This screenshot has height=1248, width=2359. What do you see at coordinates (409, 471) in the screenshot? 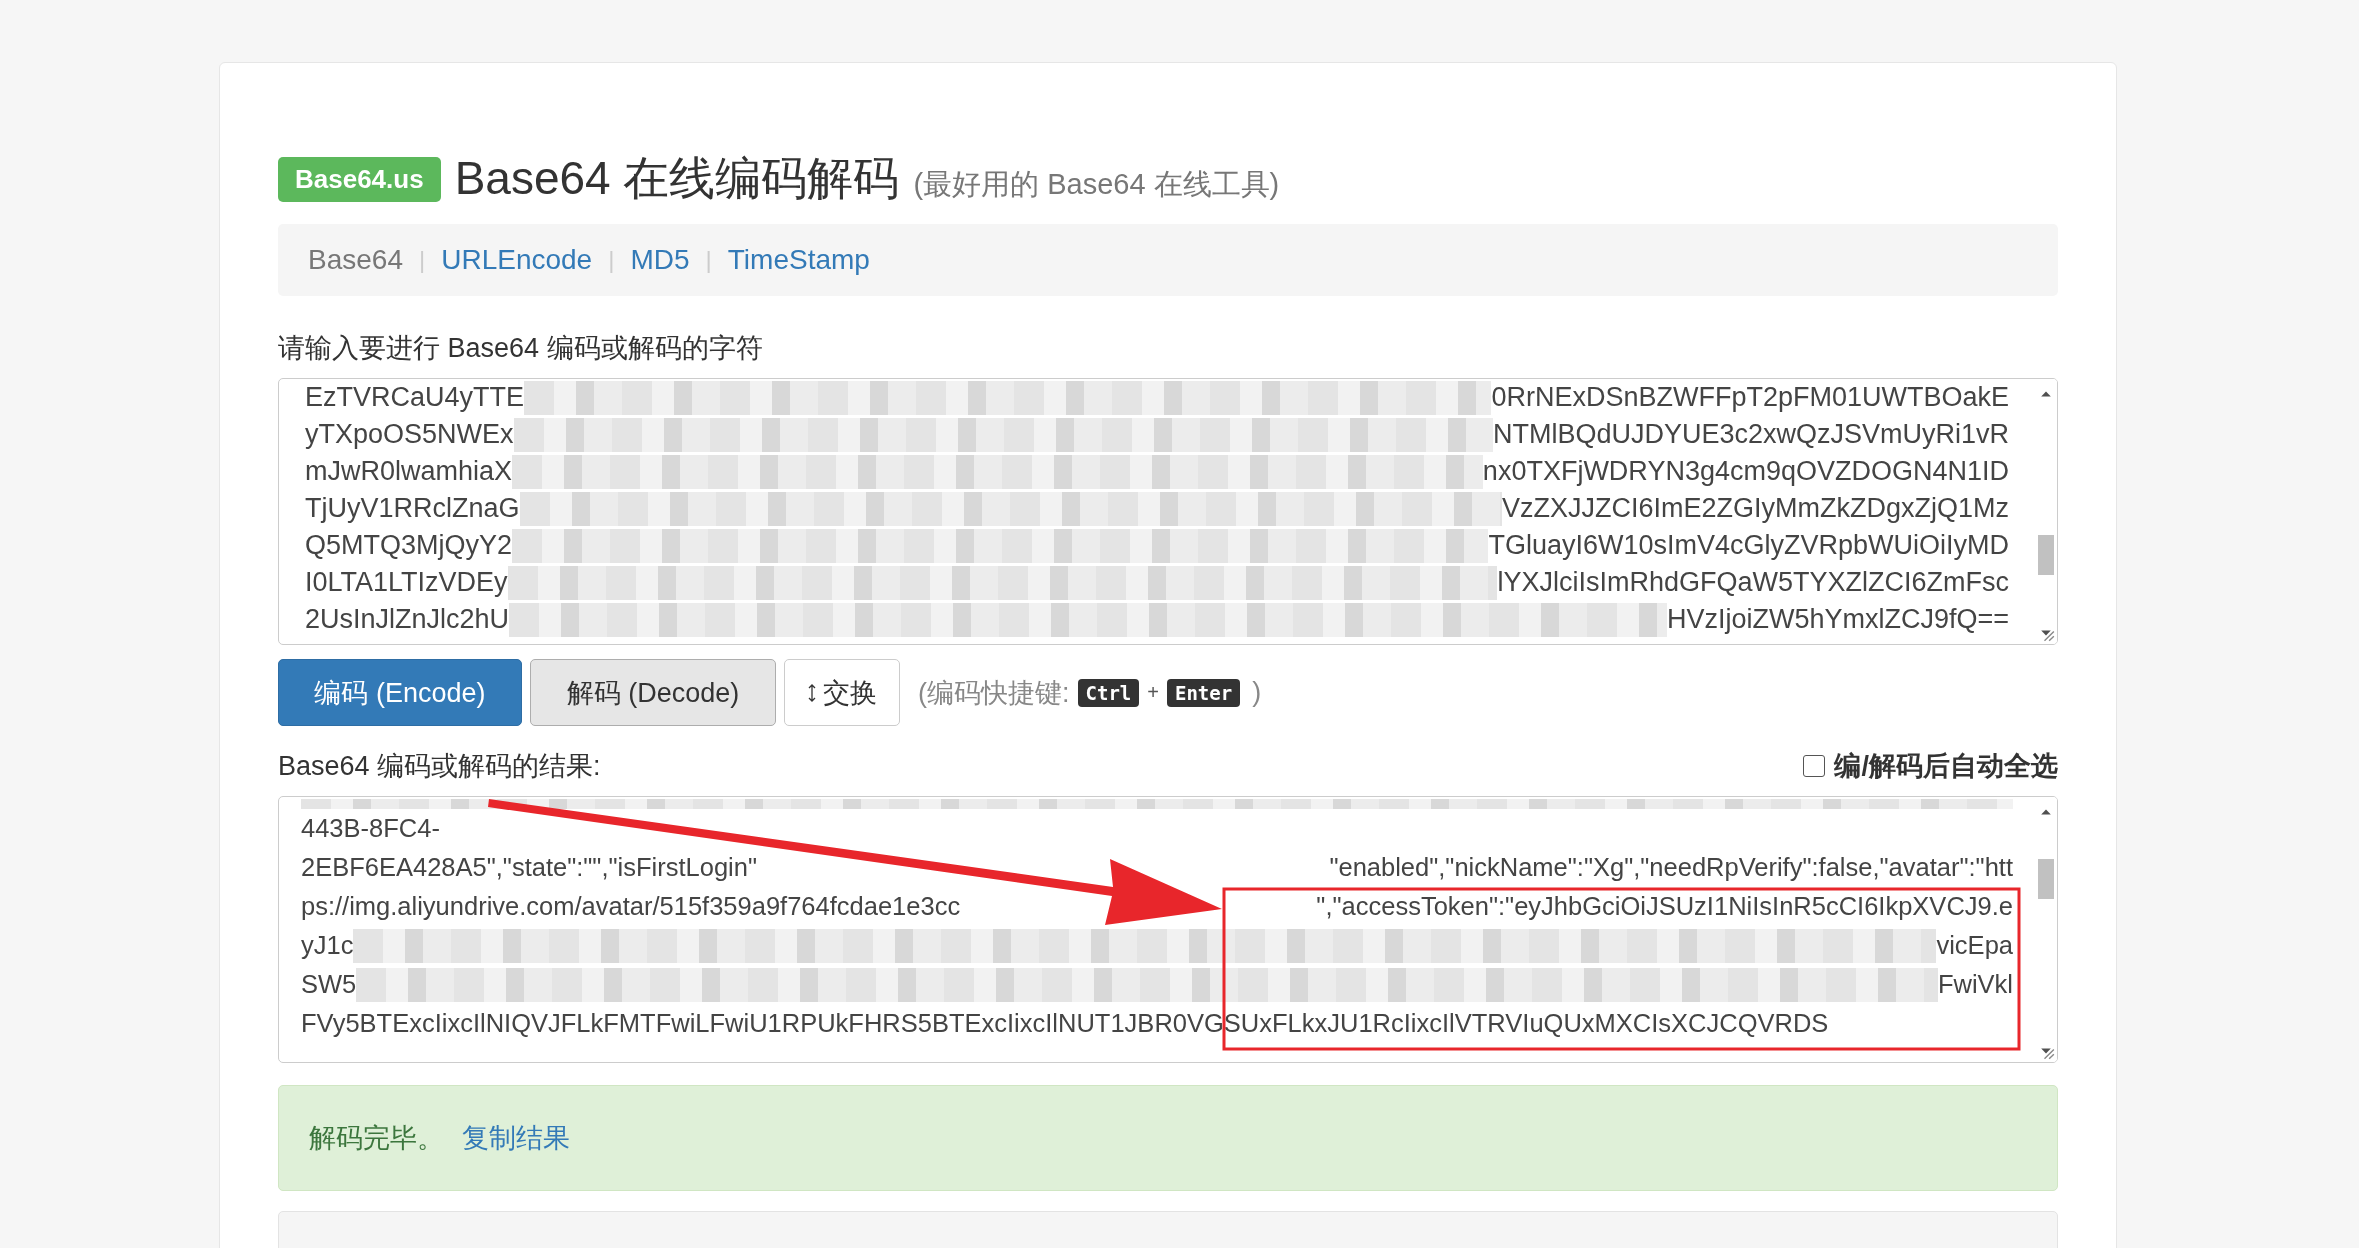
I see `text-line: mJwR0lwamhiaX` at bounding box center [409, 471].